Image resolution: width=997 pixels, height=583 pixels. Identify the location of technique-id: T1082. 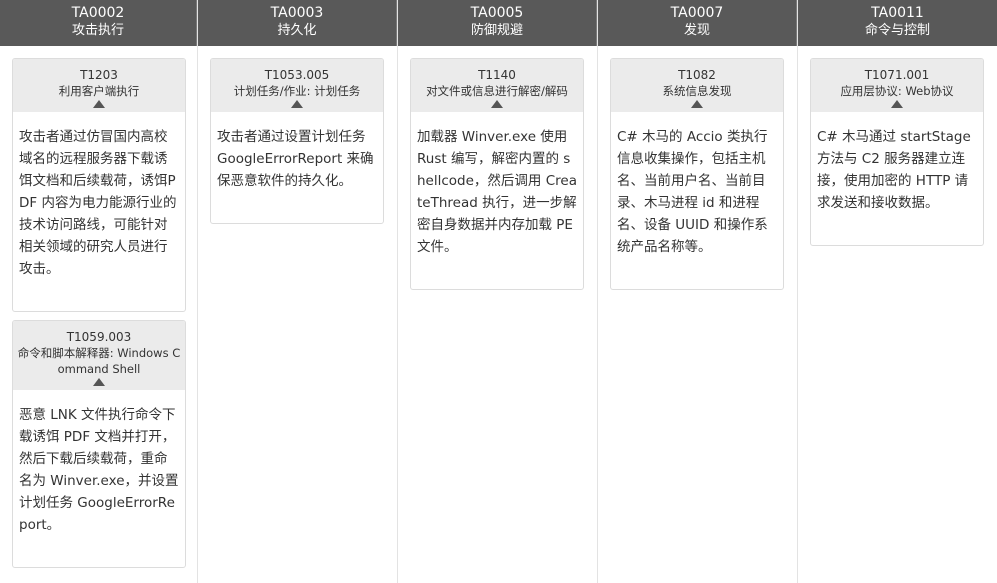
(697, 75).